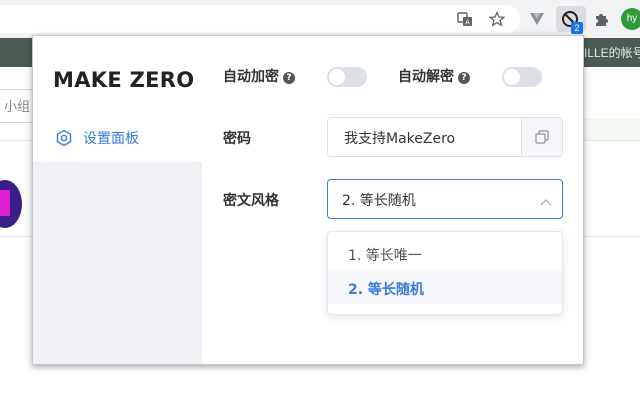 Image resolution: width=640 pixels, height=400 pixels. What do you see at coordinates (385, 256) in the screenshot?
I see `option-label: 1. 等长唯一` at bounding box center [385, 256].